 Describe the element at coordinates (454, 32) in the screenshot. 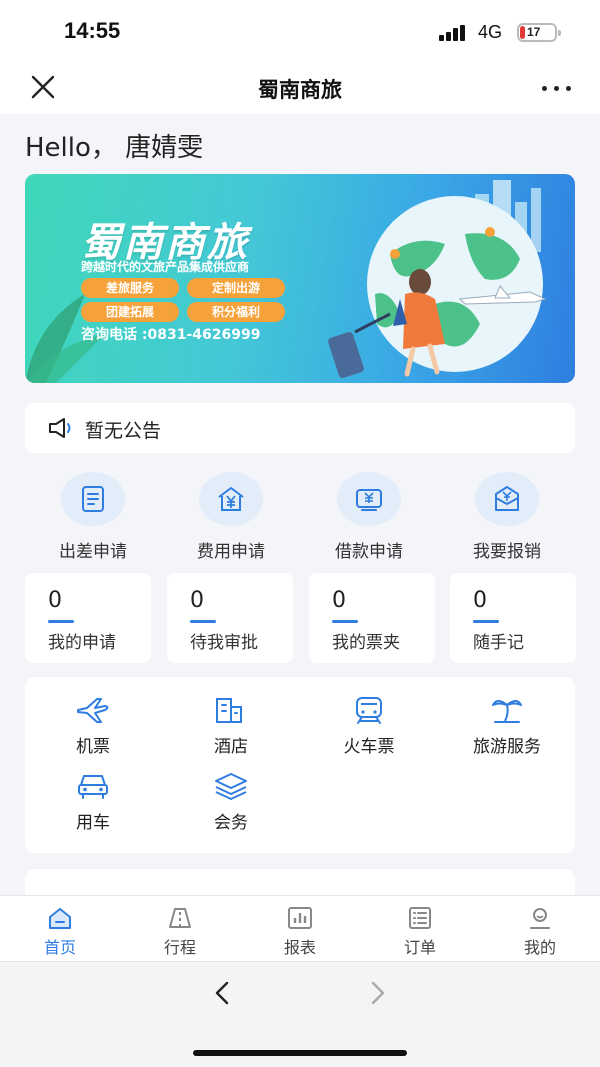

I see `signal-icon` at that location.